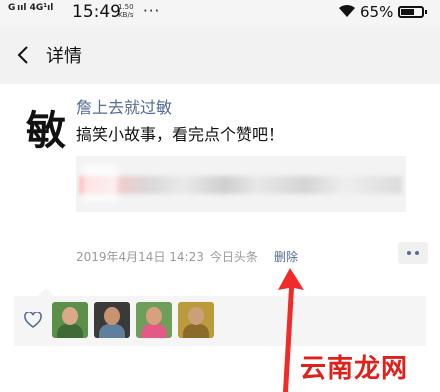 This screenshot has width=440, height=392. I want to click on delete-button: 删除, so click(286, 256).